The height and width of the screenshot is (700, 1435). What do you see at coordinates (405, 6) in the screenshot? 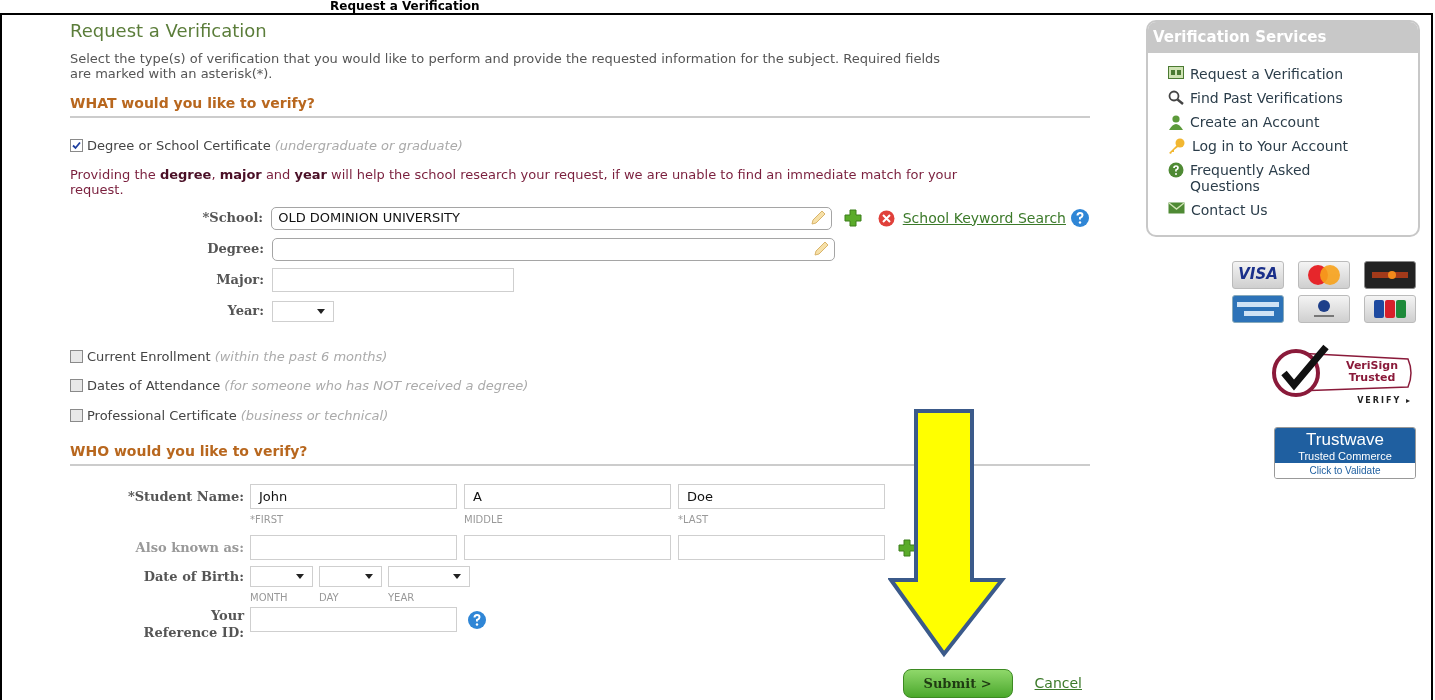
I see `banner-title: Request a Verification` at bounding box center [405, 6].